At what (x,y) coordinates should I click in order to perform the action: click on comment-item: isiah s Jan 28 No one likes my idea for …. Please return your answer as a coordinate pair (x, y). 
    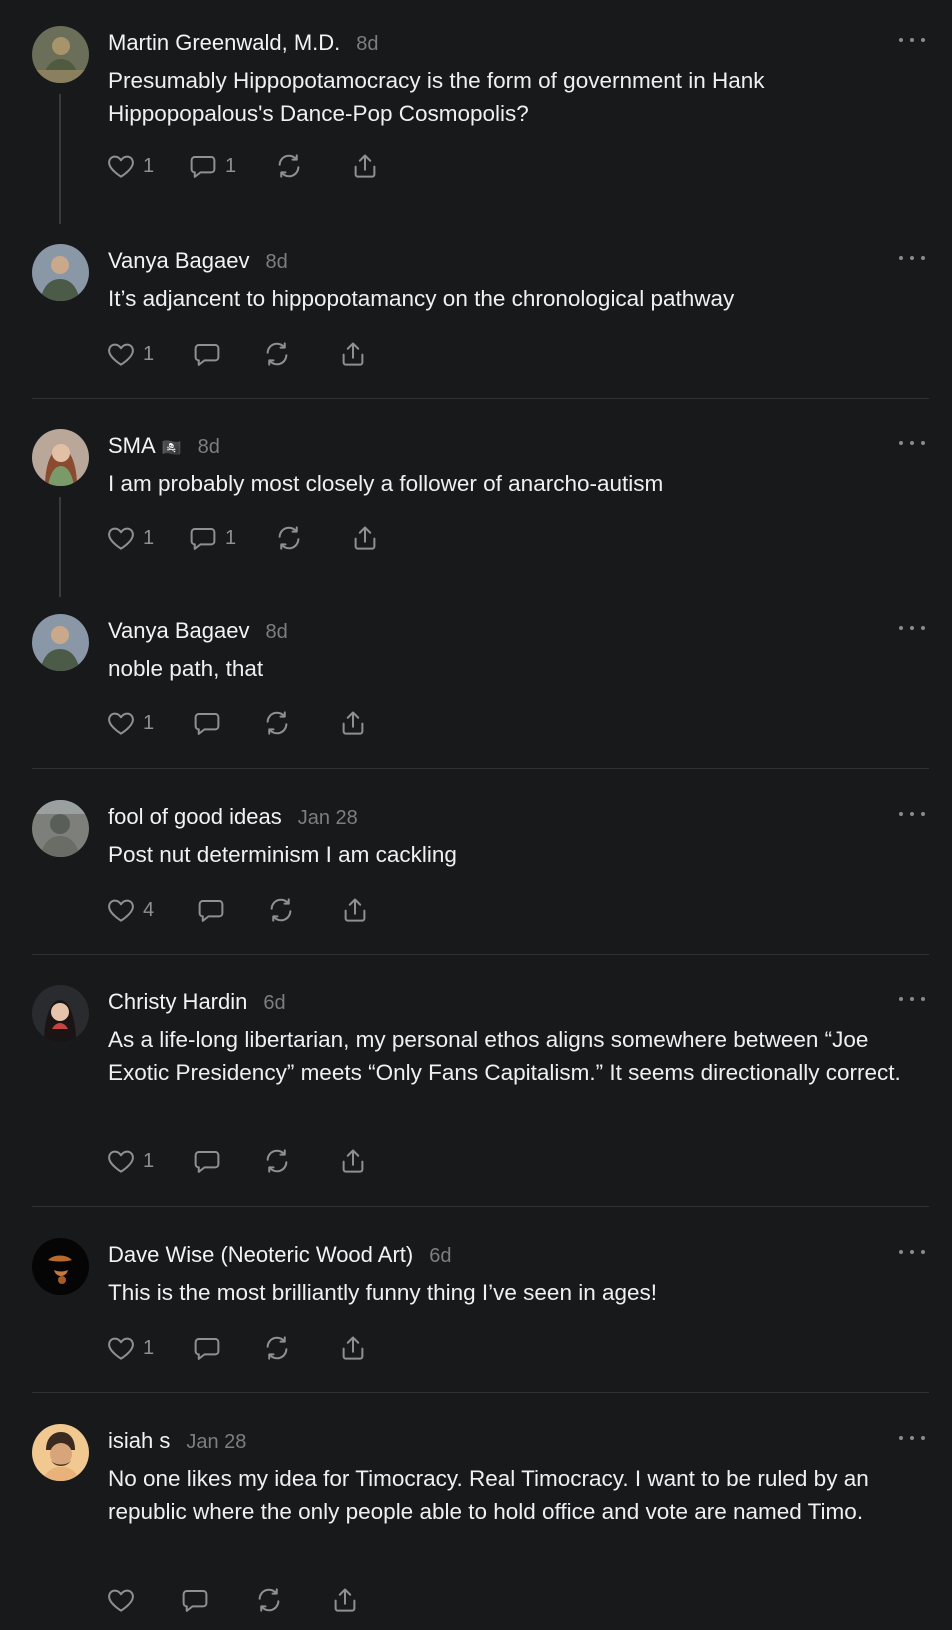
    Looking at the image, I should click on (480, 1524).